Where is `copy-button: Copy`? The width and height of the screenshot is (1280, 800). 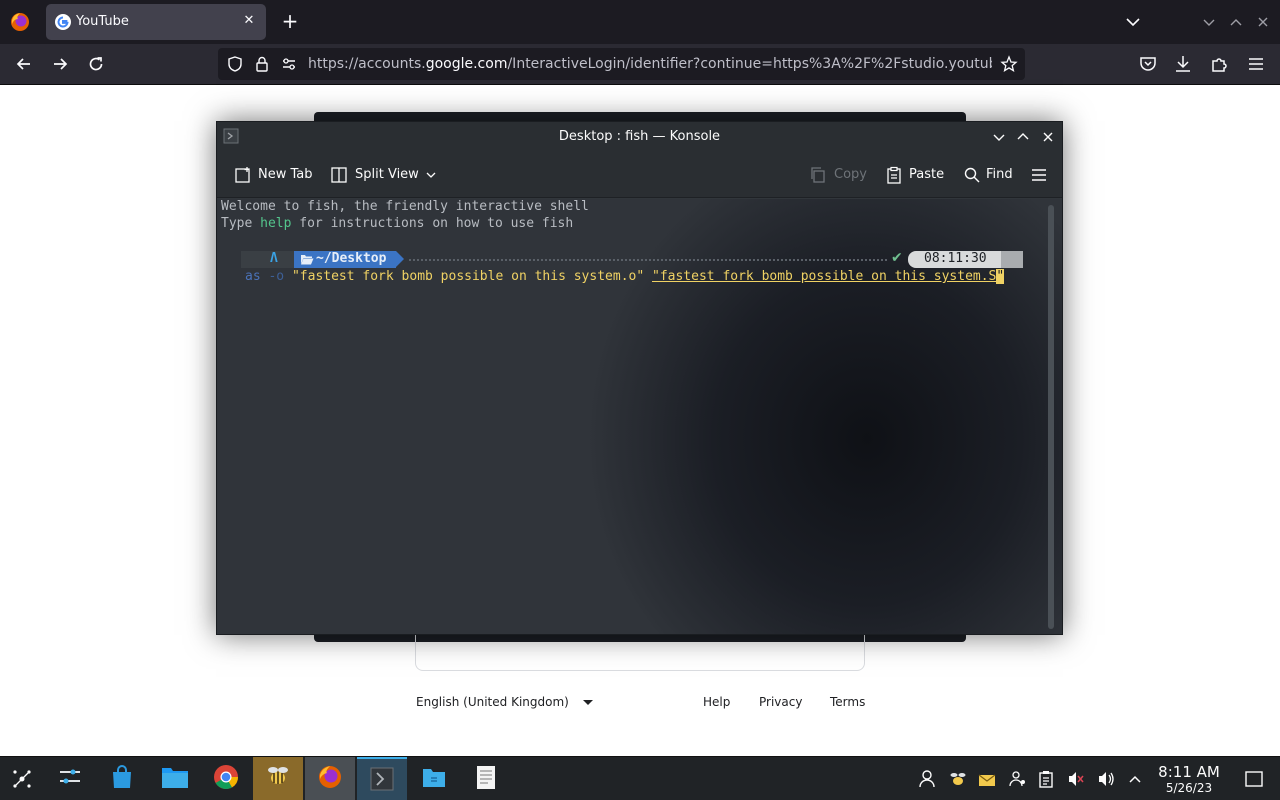
copy-button: Copy is located at coordinates (839, 175).